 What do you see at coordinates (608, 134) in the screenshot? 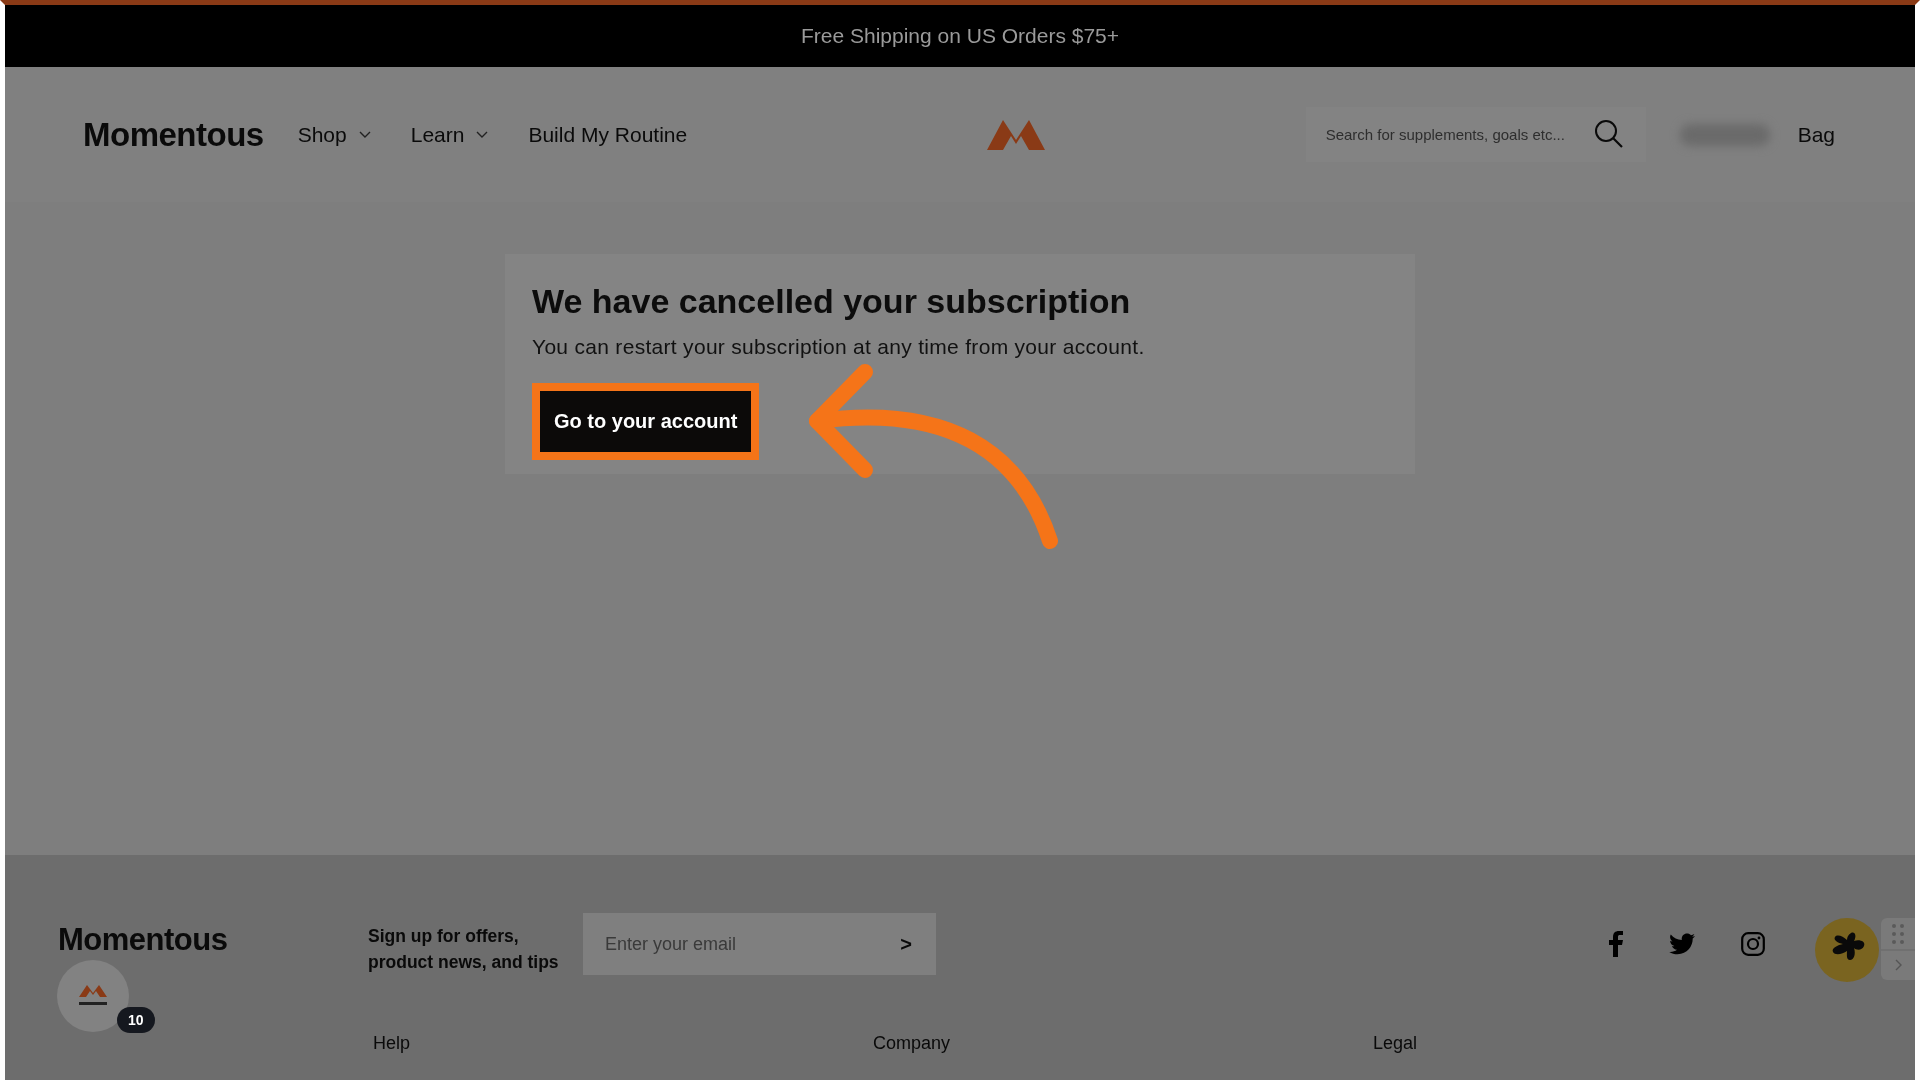
I see `nav-link: Build My Routine` at bounding box center [608, 134].